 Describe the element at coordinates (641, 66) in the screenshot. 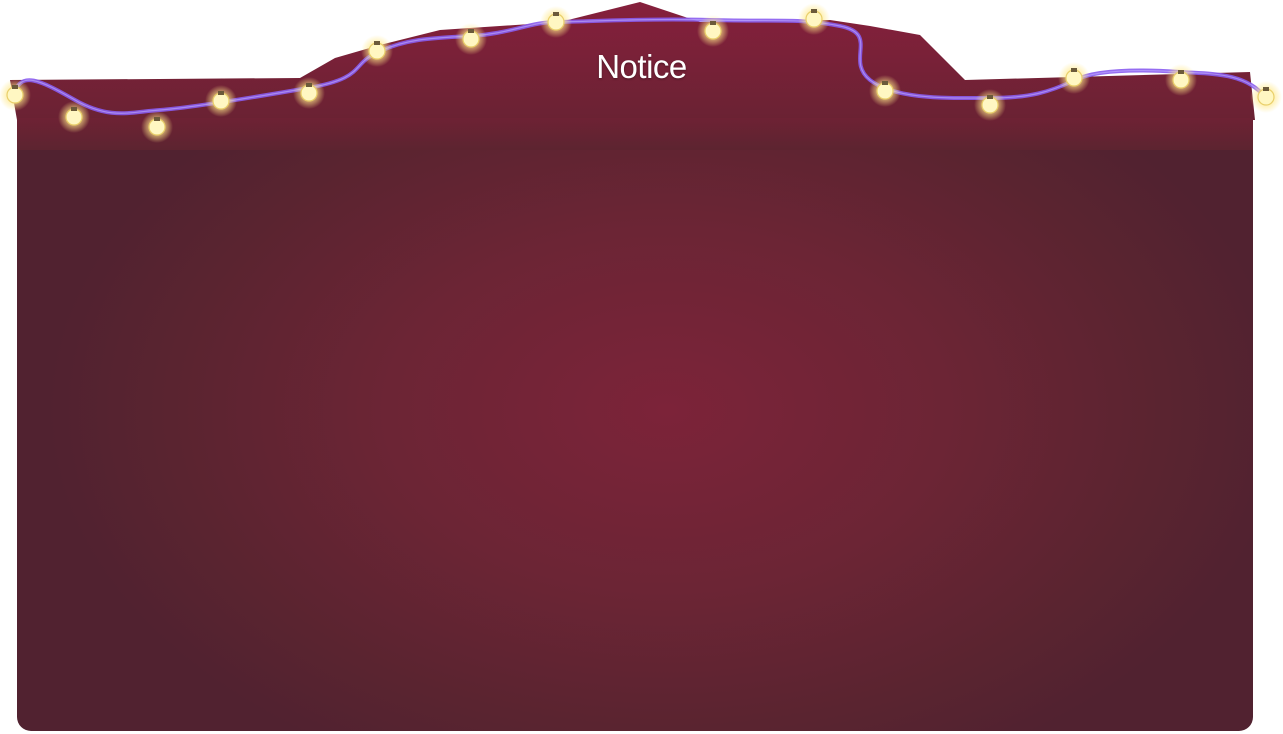

I see `dialog-title: Notice` at that location.